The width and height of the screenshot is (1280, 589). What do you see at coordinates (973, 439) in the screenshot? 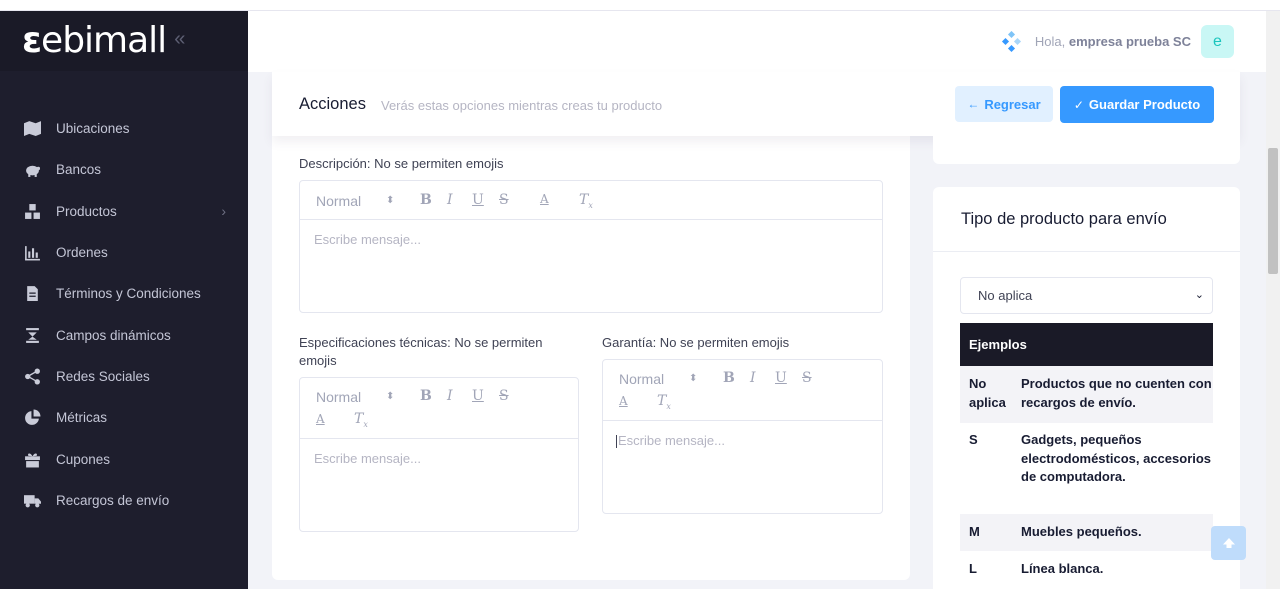
I see `table-cell-key: S` at bounding box center [973, 439].